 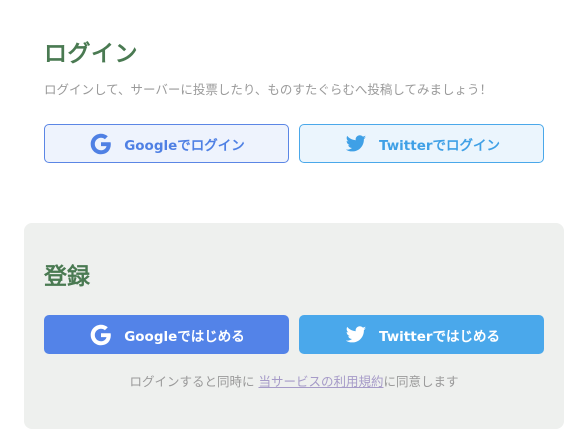 I want to click on google-login-button: Googleでログイン, so click(x=166, y=143).